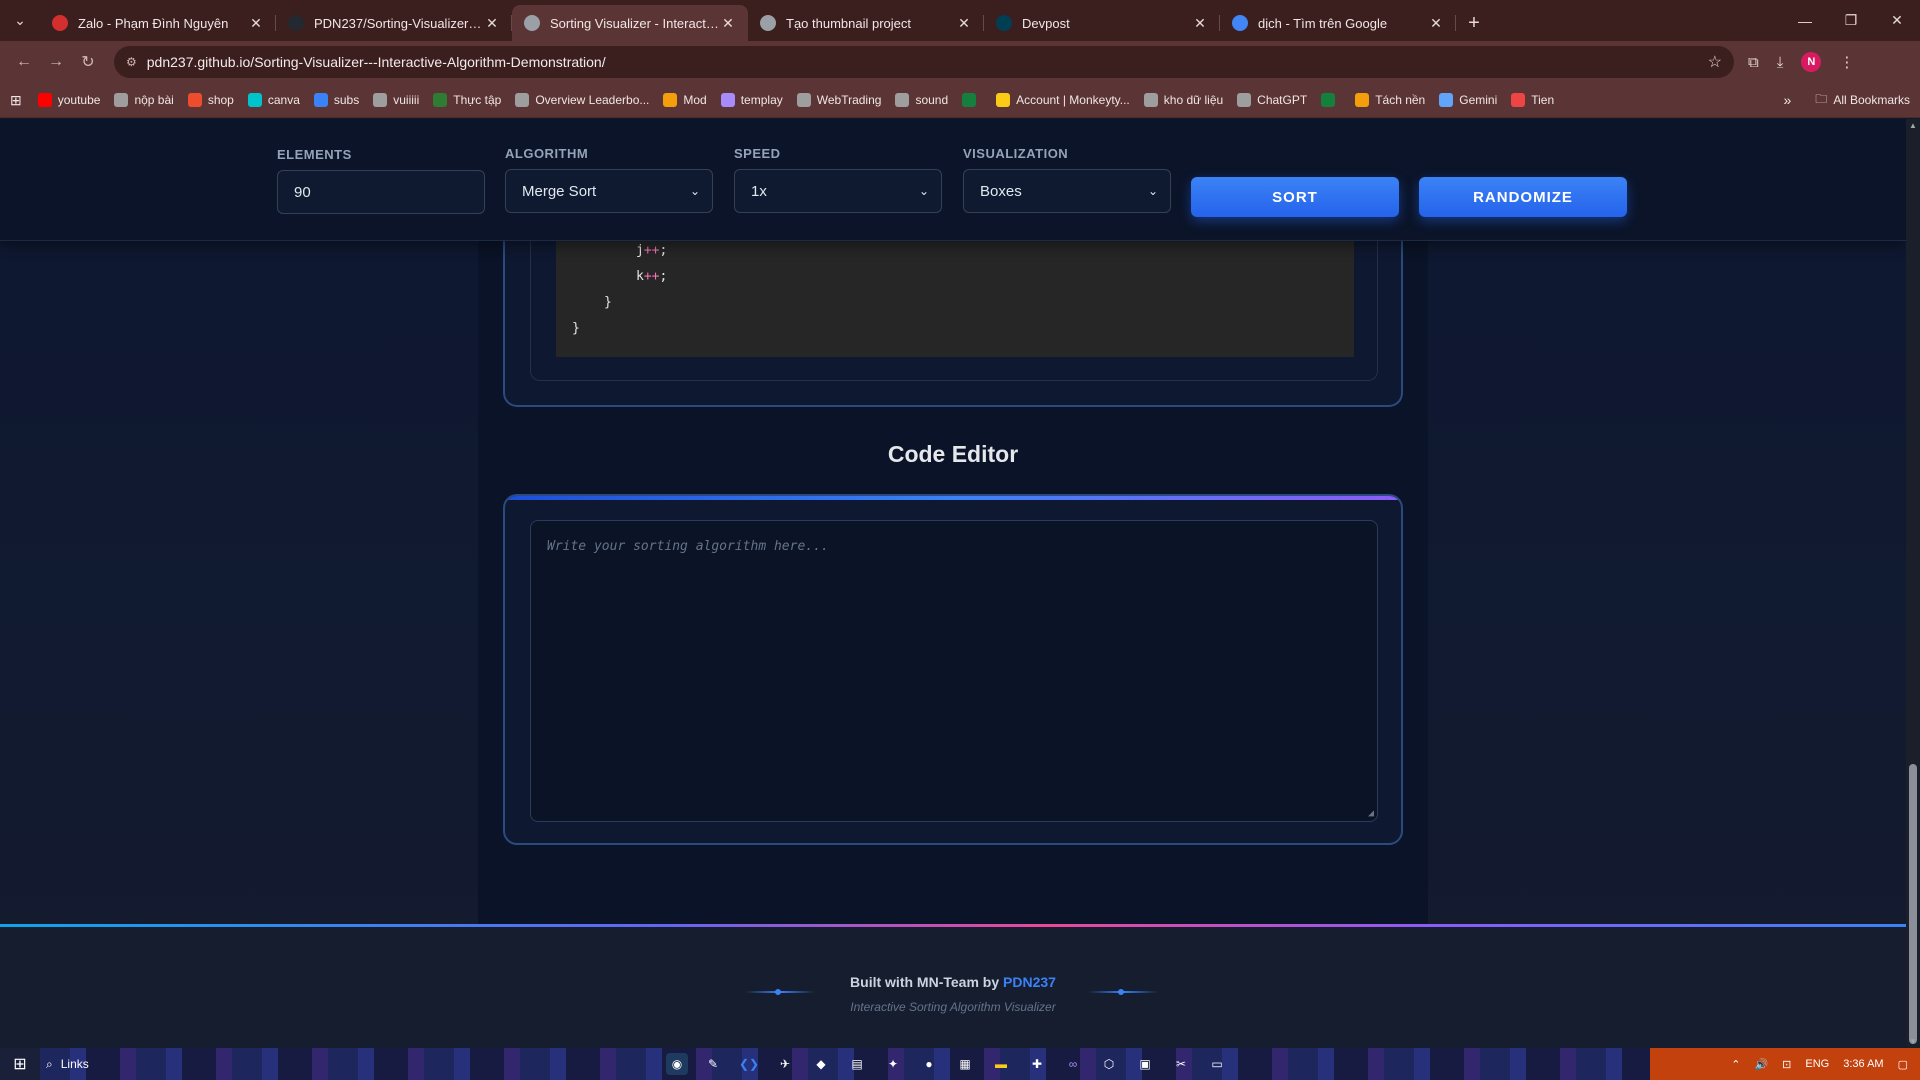 Image resolution: width=1920 pixels, height=1080 pixels. What do you see at coordinates (1073, 1064) in the screenshot?
I see `visual-studio-icon: ∞` at bounding box center [1073, 1064].